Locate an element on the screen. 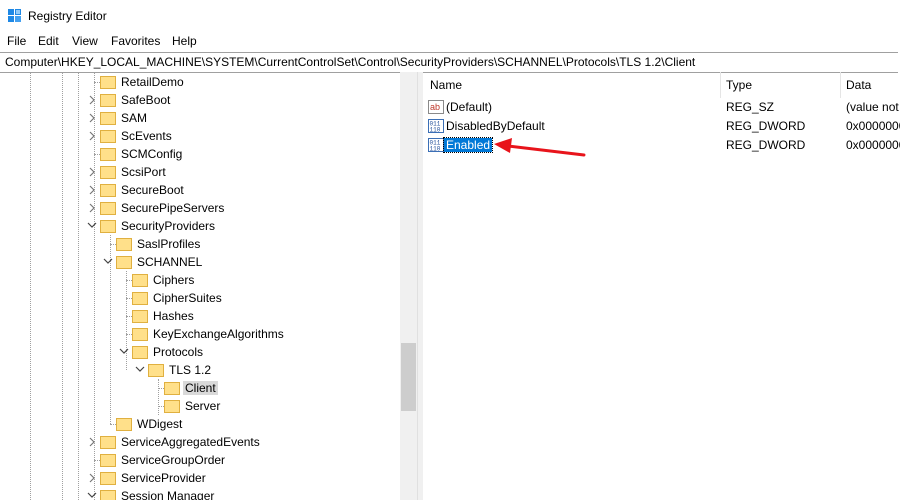 The width and height of the screenshot is (900, 500). tree-item-secureboot: SecureBoot is located at coordinates (200, 190).